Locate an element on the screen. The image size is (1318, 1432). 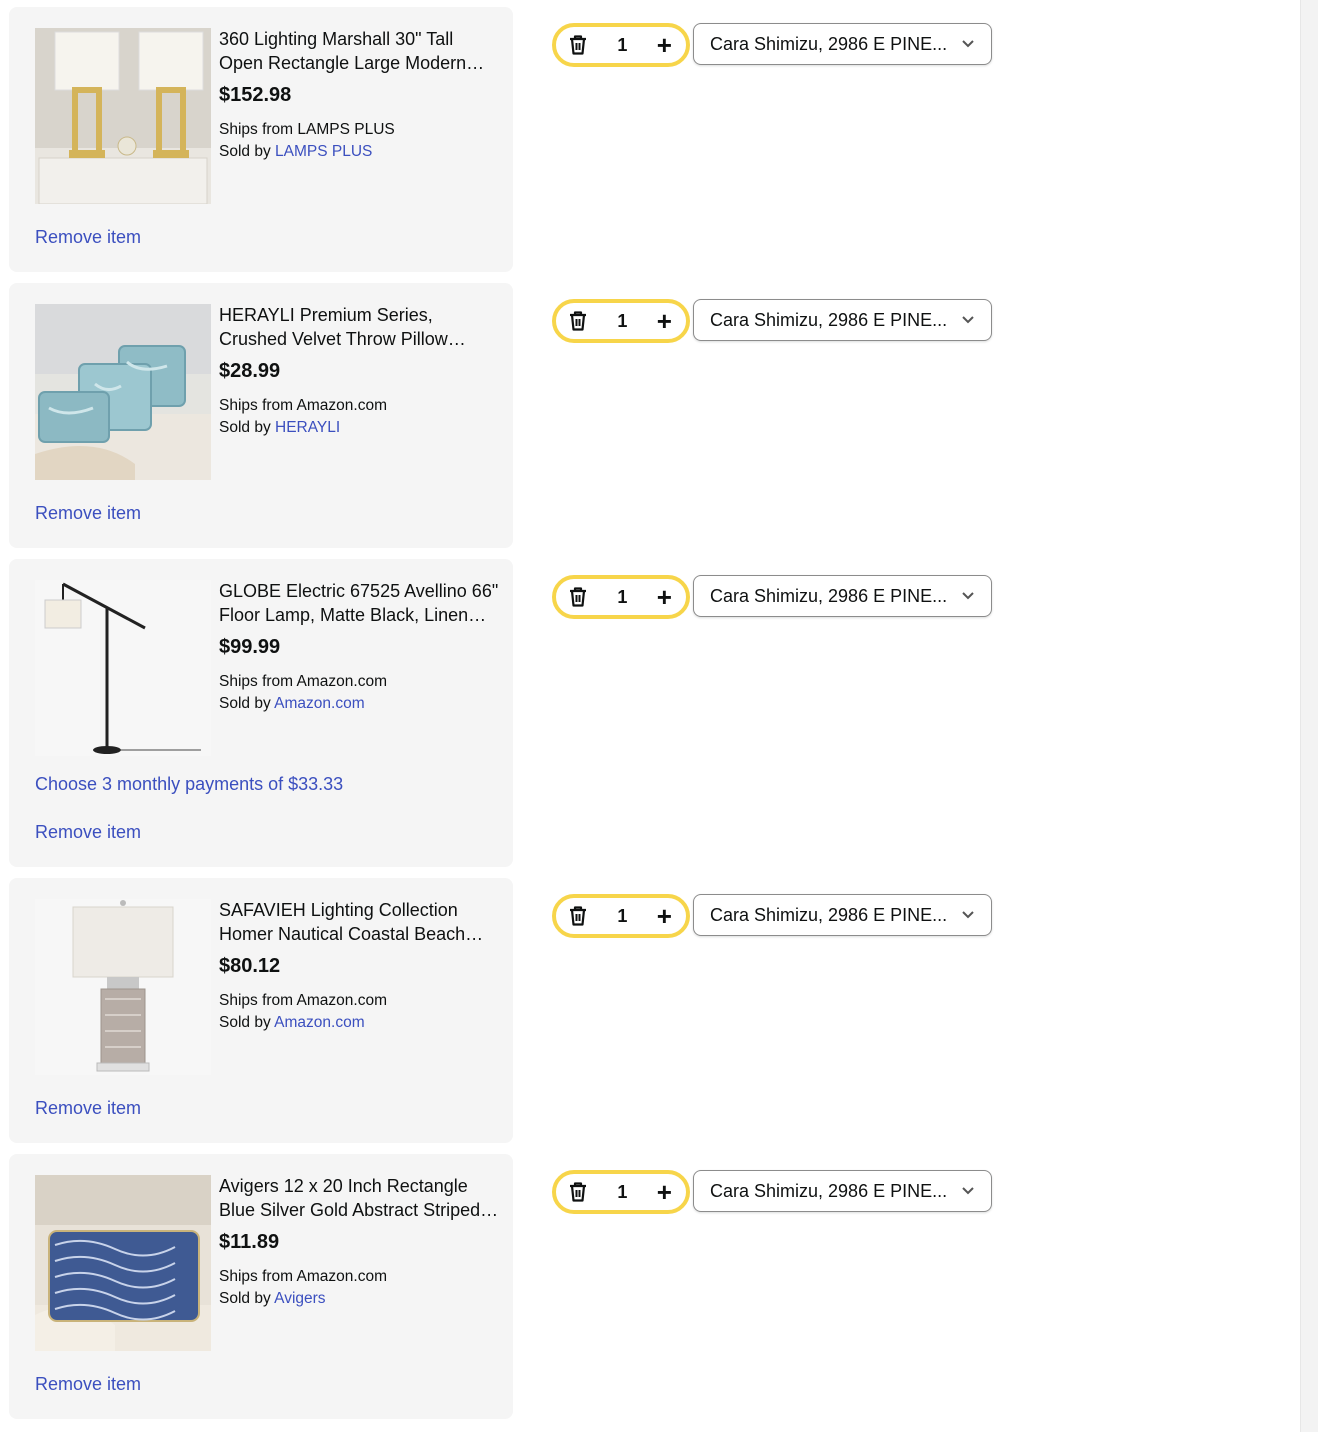
velvet-pillows-image is located at coordinates (123, 392).